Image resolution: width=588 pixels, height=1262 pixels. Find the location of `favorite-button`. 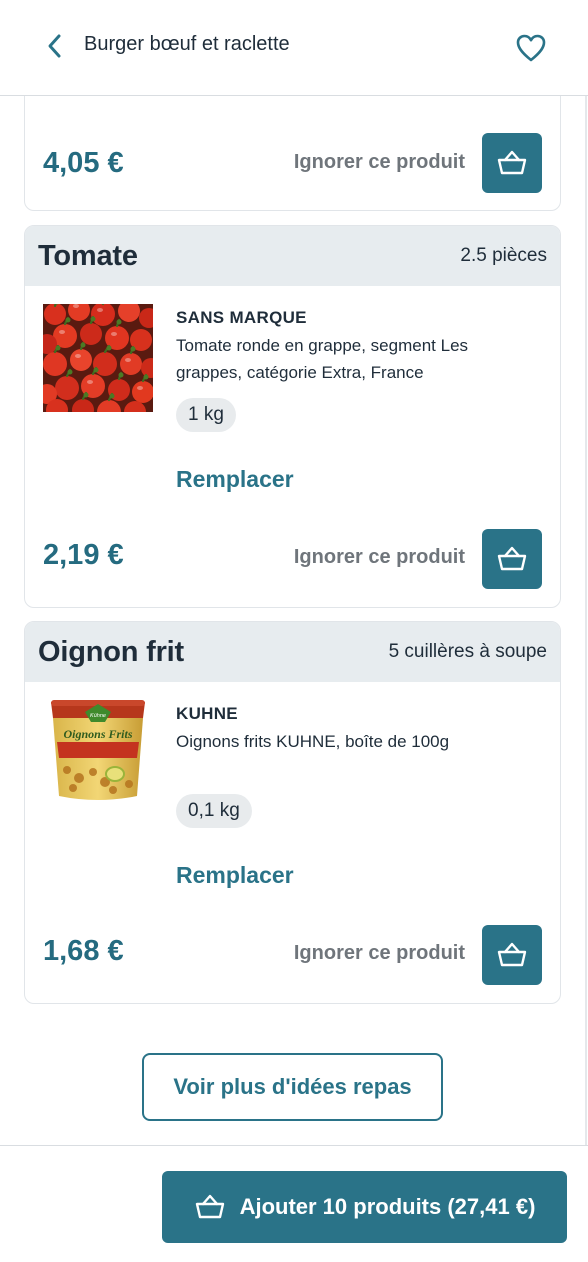

favorite-button is located at coordinates (531, 48).